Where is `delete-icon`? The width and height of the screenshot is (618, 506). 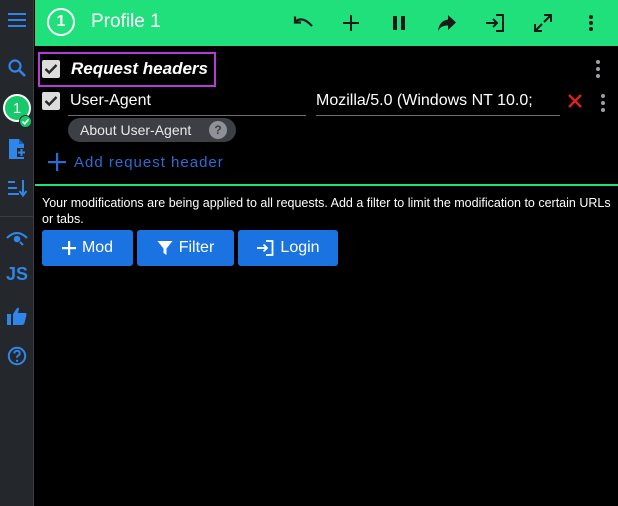
delete-icon is located at coordinates (575, 101).